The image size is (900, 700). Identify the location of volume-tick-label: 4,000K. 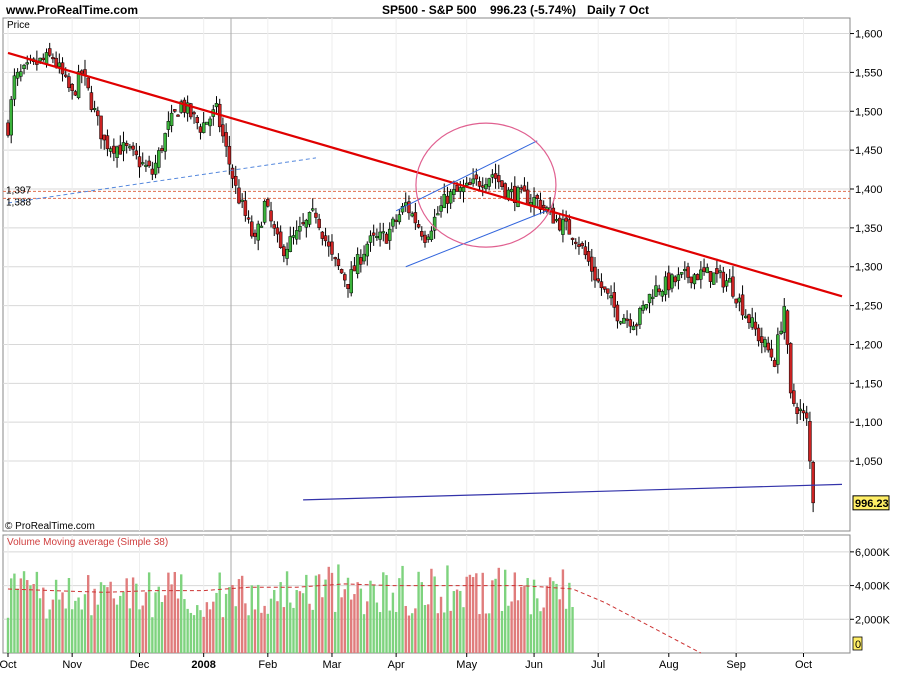
(873, 587).